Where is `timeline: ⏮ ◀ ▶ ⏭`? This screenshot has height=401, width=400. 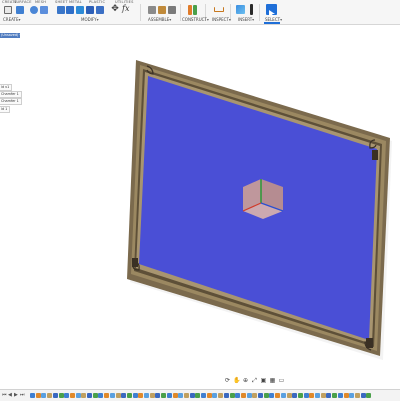
timeline: ⏮ ◀ ▶ ⏭ is located at coordinates (200, 395).